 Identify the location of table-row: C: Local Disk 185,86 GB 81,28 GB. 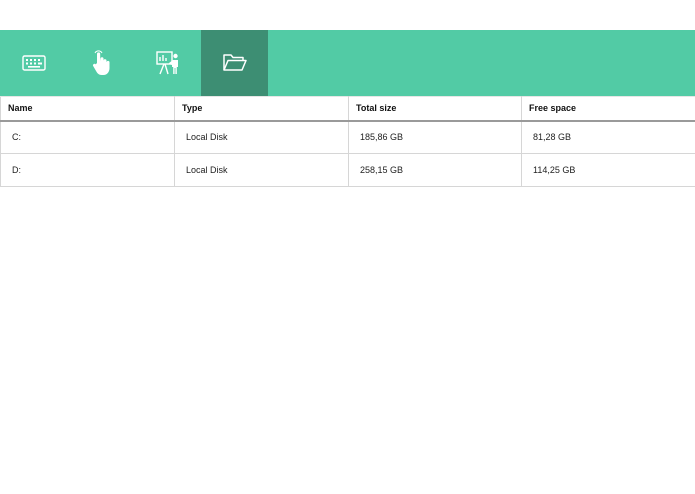
(347, 137).